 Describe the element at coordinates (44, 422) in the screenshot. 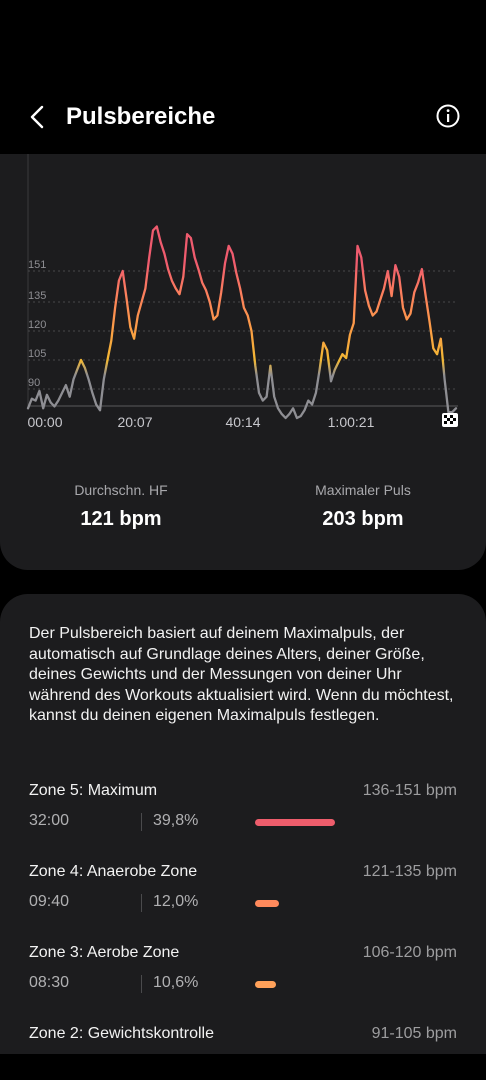

I see `x-tick-label: 00:00` at that location.